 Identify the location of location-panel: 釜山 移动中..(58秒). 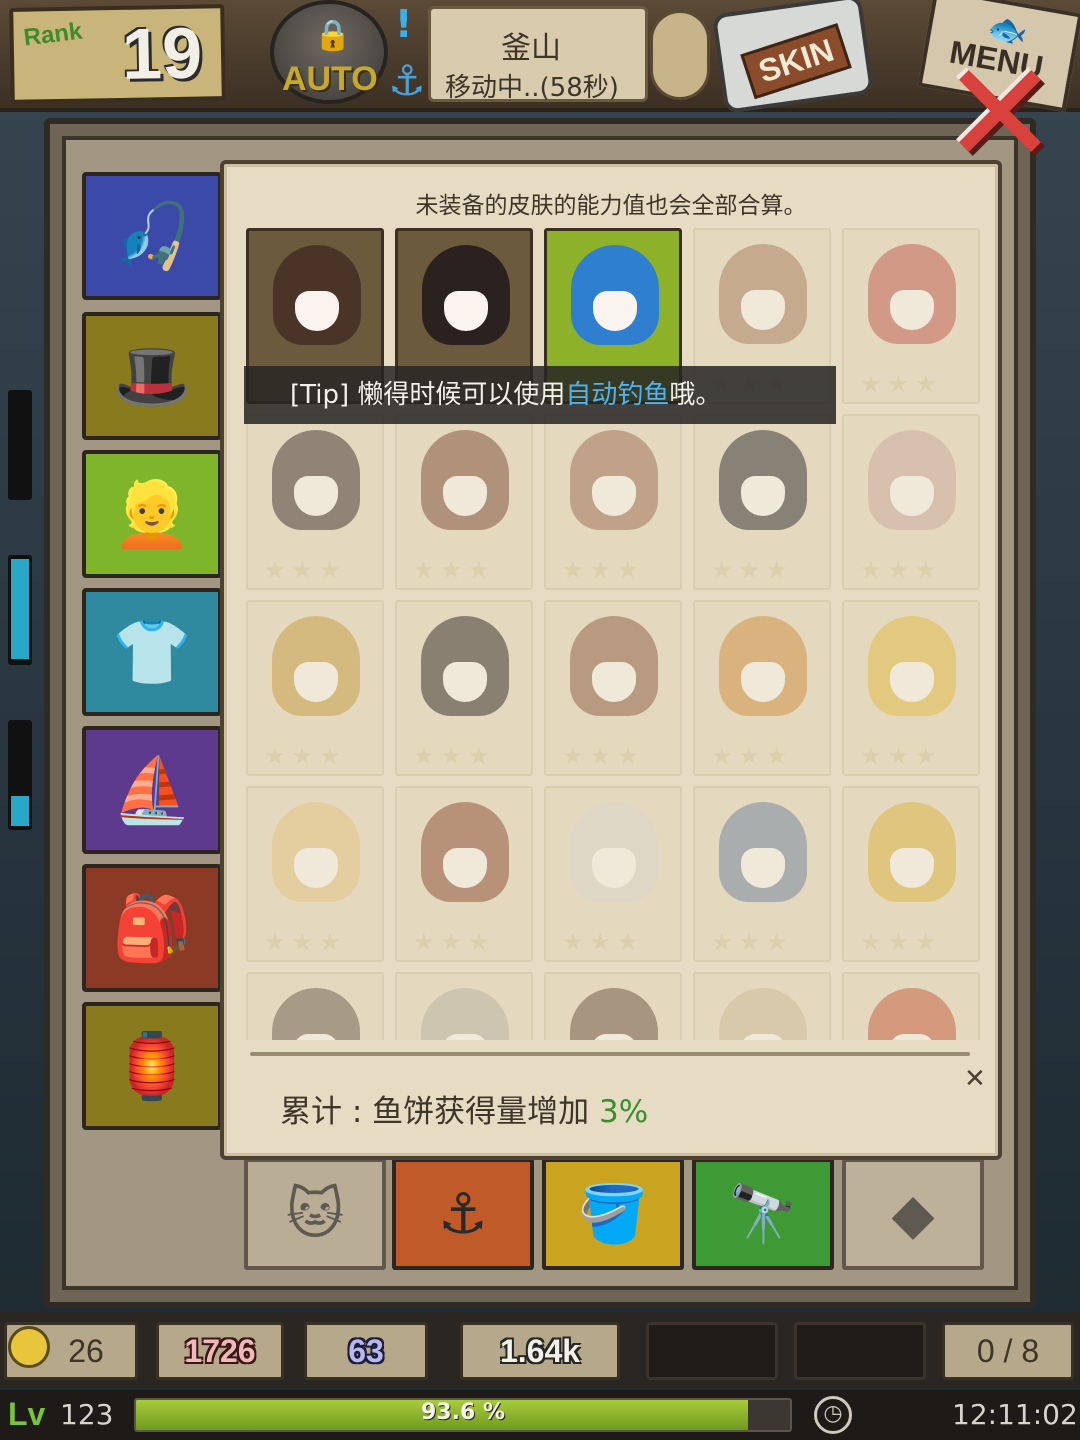
(538, 54).